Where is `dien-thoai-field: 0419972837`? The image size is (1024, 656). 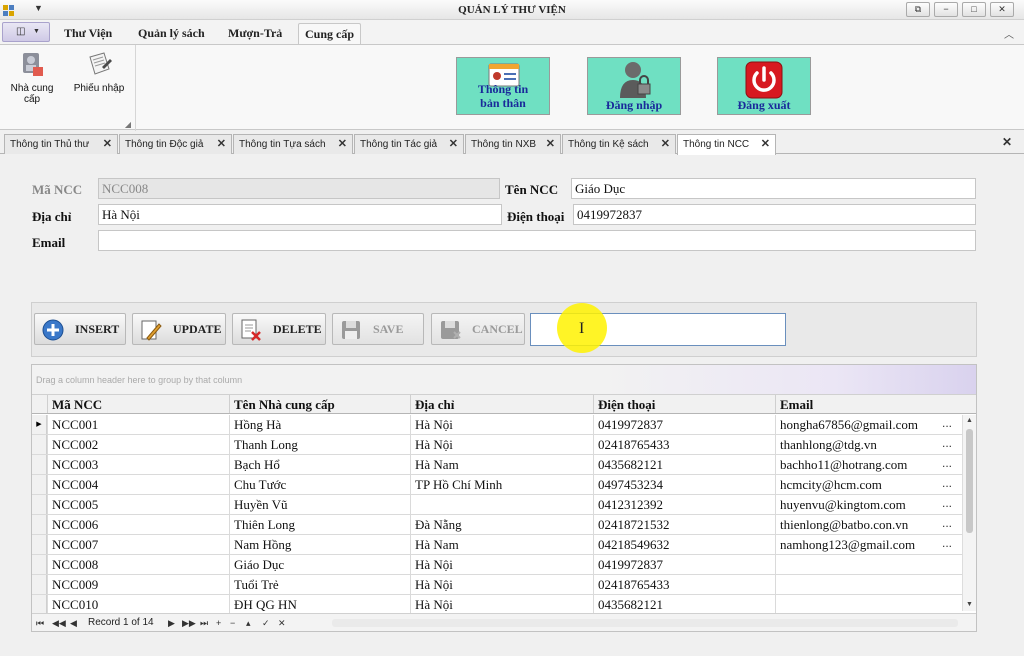
dien-thoai-field: 0419972837 is located at coordinates (774, 214).